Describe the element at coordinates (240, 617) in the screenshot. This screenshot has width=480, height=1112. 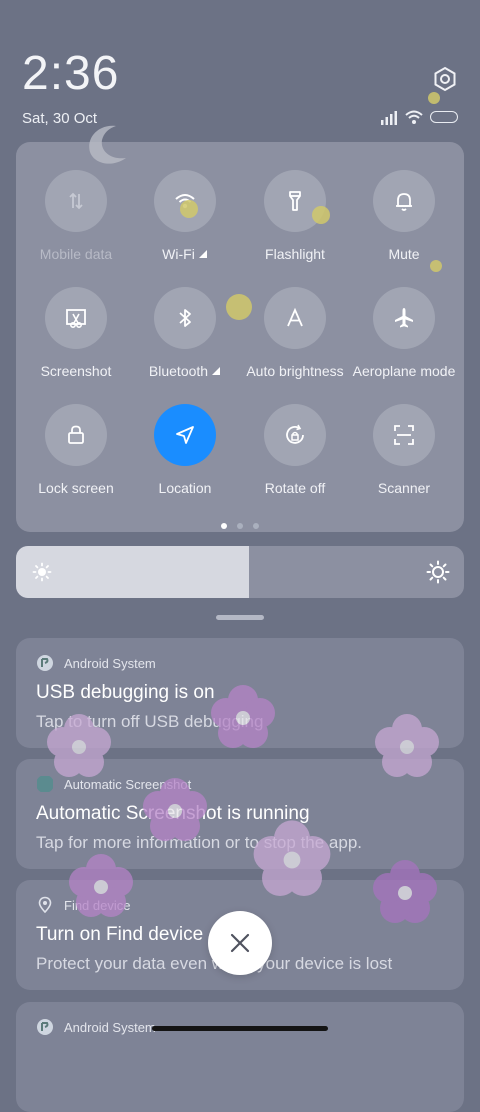
I see `drag-handle` at that location.